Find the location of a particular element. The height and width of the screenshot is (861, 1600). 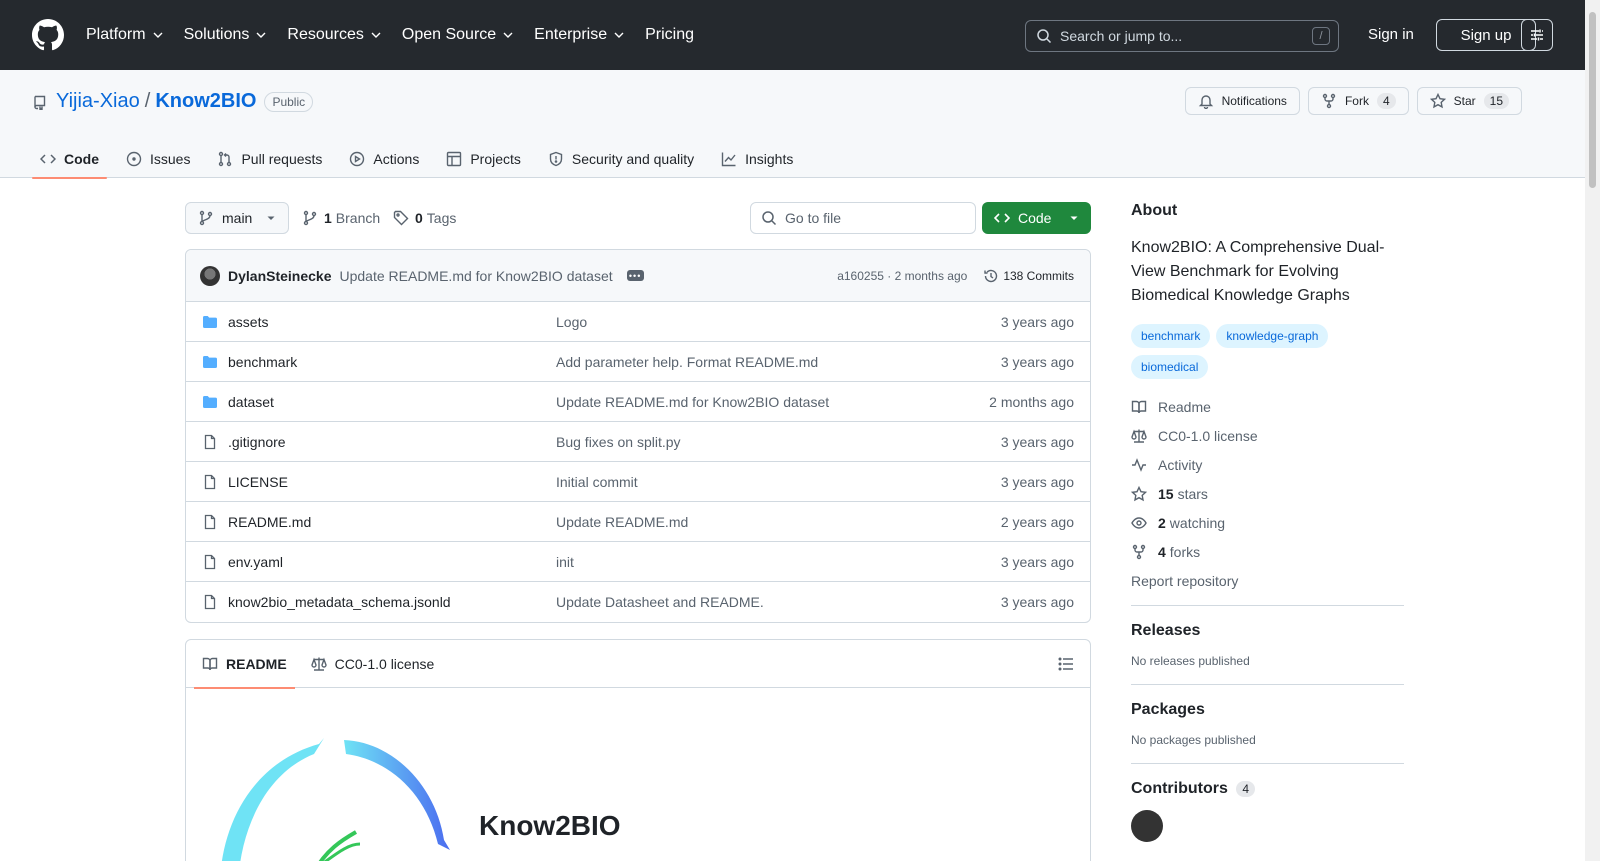

topic-tag: biomedical is located at coordinates (1170, 367).